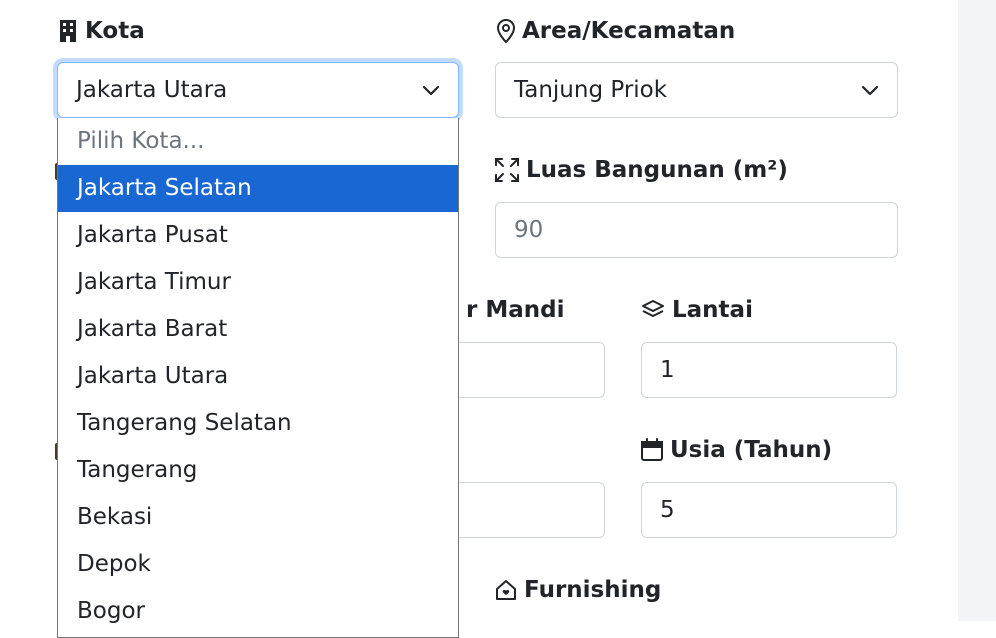 Image resolution: width=996 pixels, height=638 pixels. Describe the element at coordinates (152, 90) in the screenshot. I see `kota-select-value: Jakarta Utara` at that location.